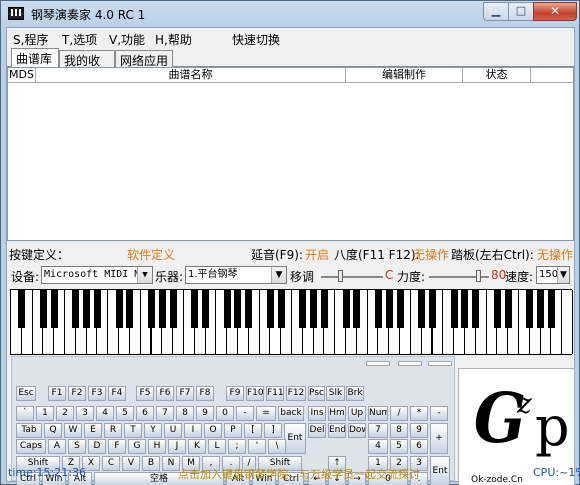 The image size is (580, 485). Describe the element at coordinates (87, 67) in the screenshot. I see `tab-favorites: 我的收藏` at that location.